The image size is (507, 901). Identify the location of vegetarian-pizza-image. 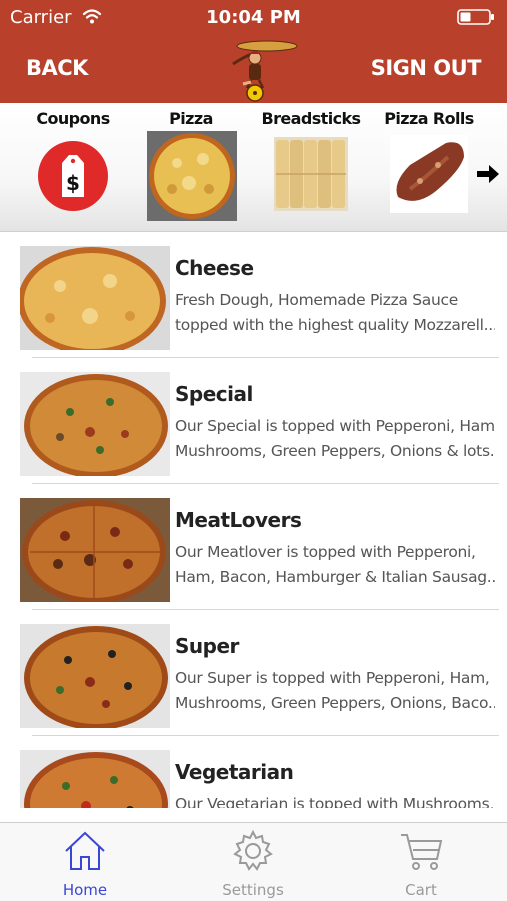
(95, 779).